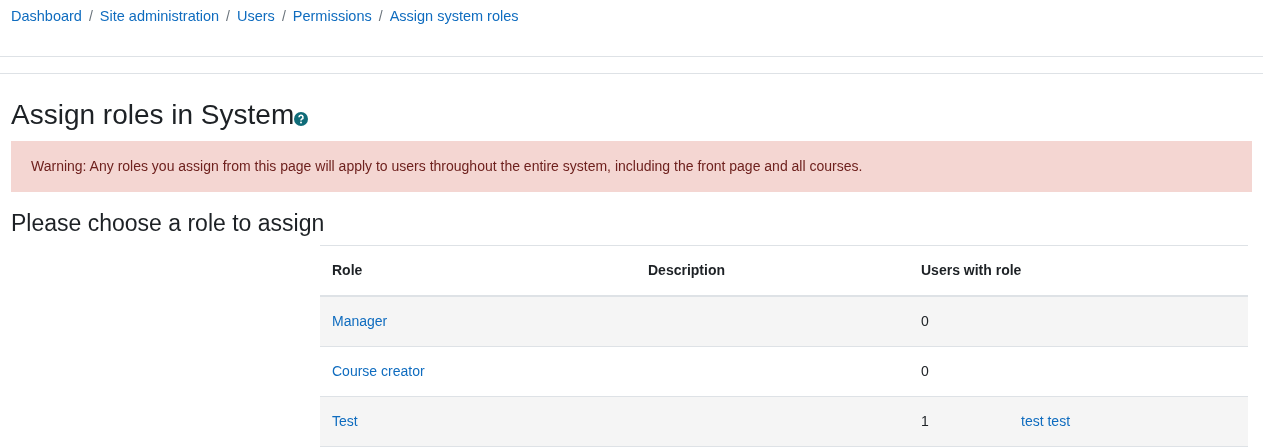  Describe the element at coordinates (256, 16) in the screenshot. I see `breadcrumb-link: Users` at that location.